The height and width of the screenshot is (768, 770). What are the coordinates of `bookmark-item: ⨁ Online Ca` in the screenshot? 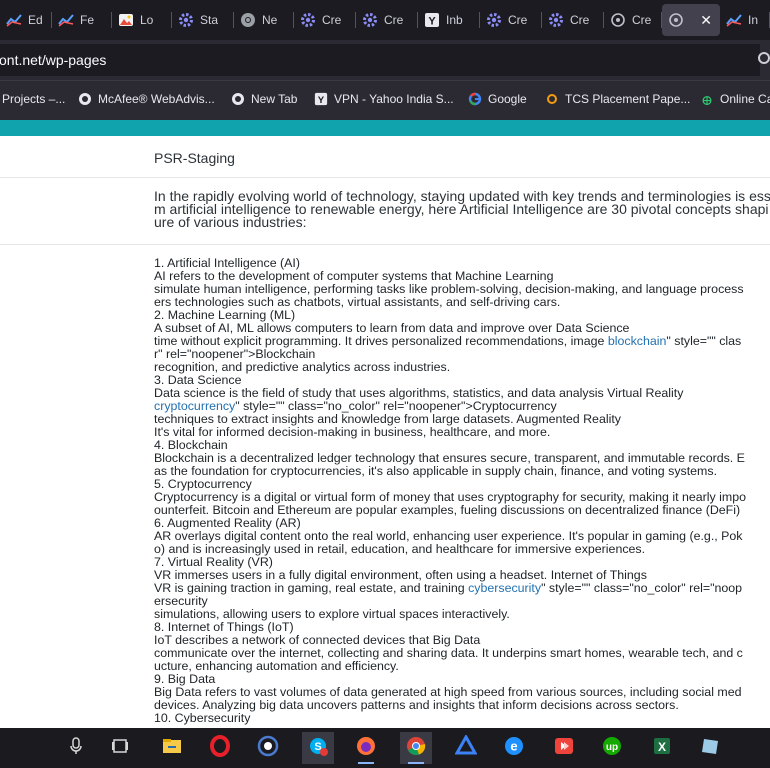 It's located at (735, 99).